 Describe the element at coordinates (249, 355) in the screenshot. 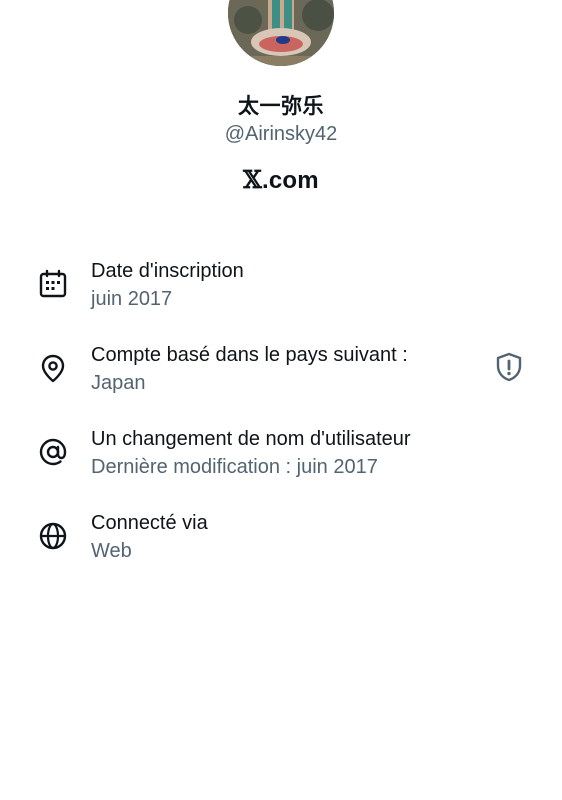

I see `info-title: Compte basé dans le pays suivant :` at that location.